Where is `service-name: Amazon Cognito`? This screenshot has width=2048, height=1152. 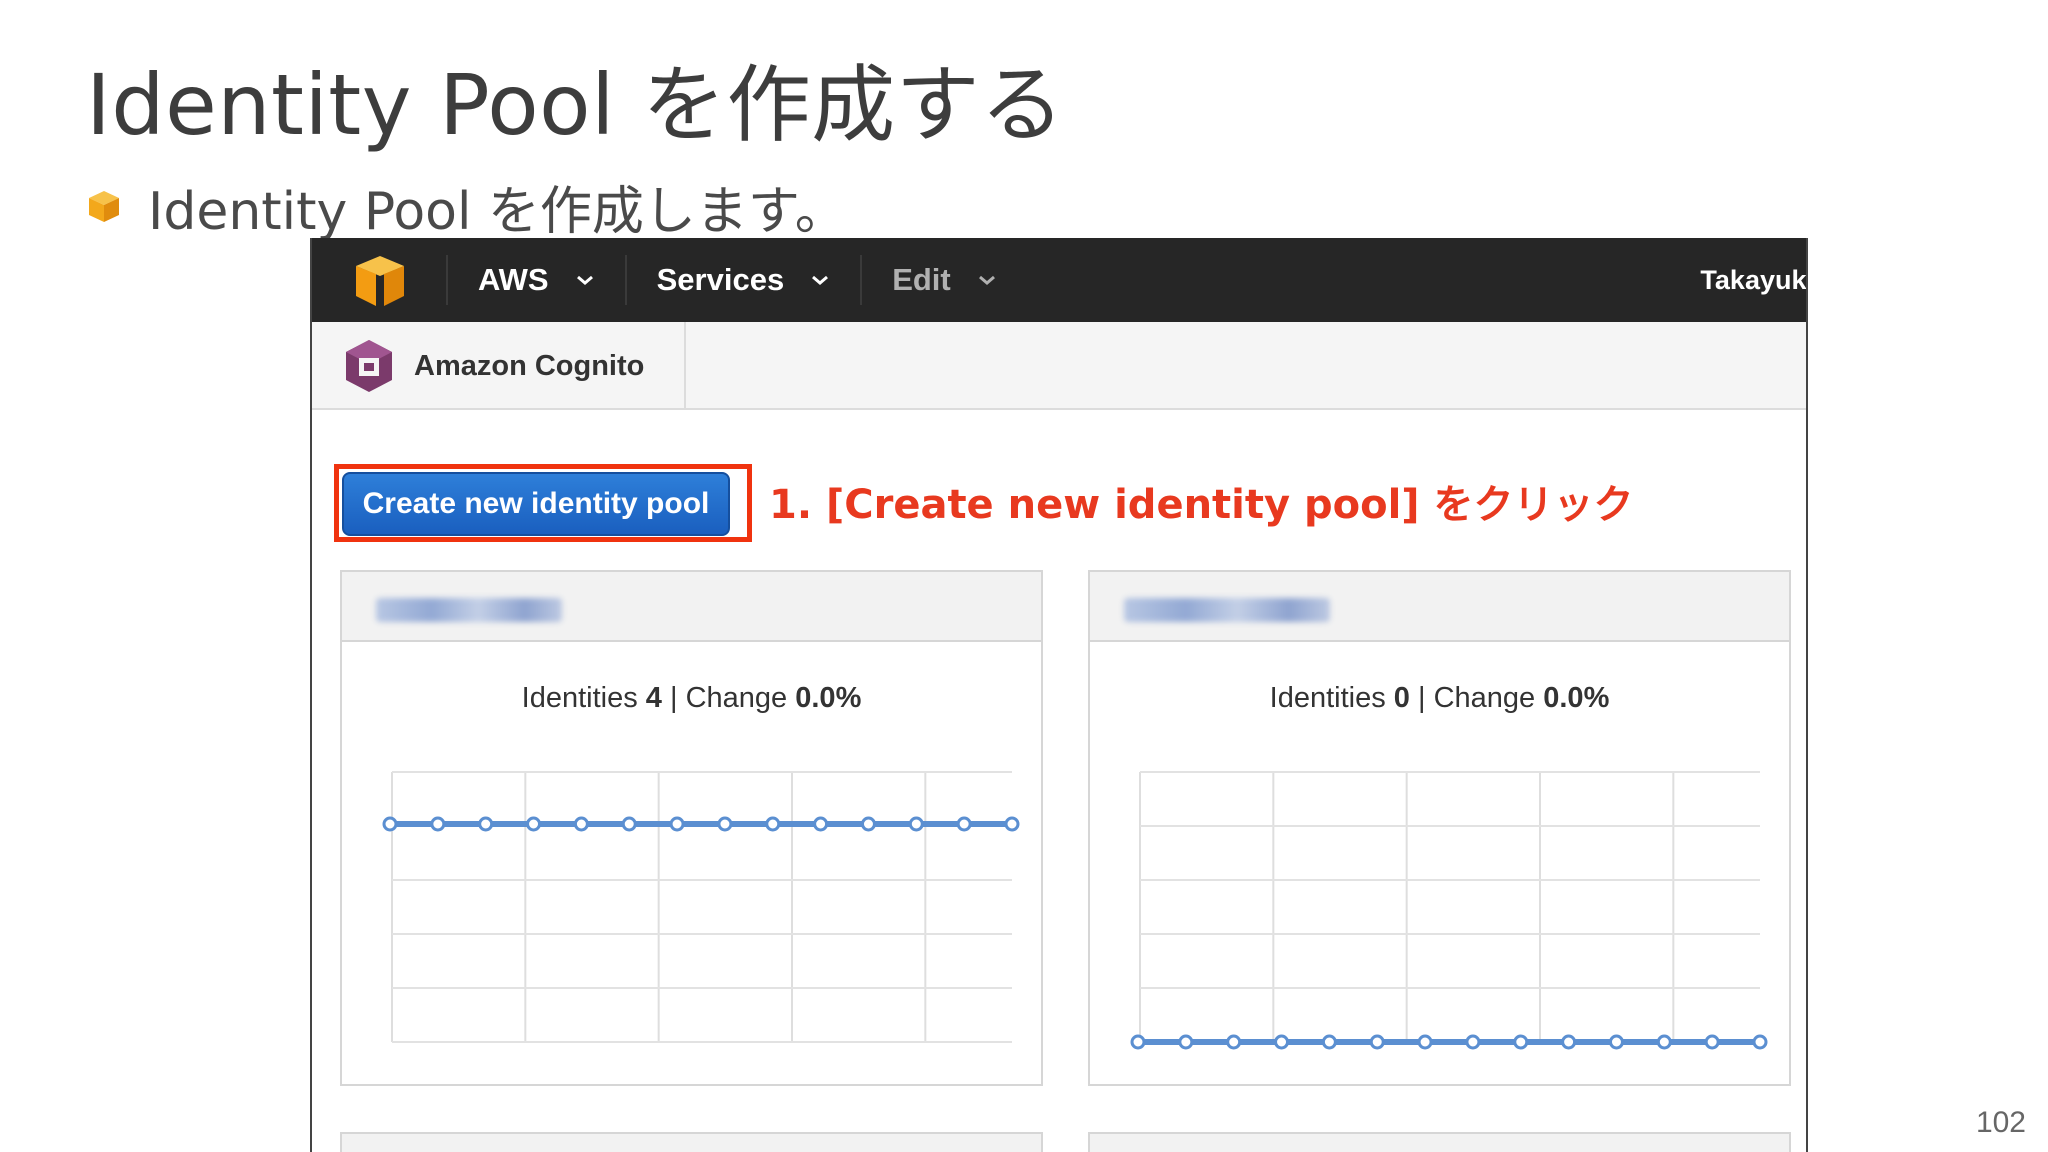
service-name: Amazon Cognito is located at coordinates (529, 365).